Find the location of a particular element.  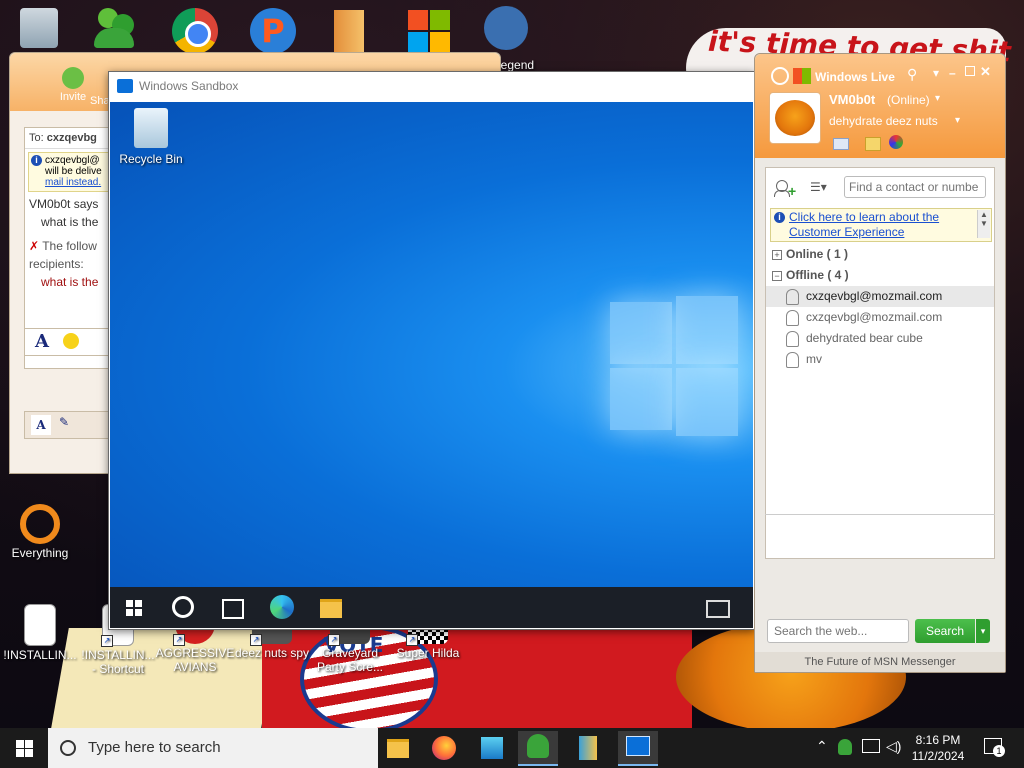

personal-message: dehydrate deez nuts is located at coordinates (883, 121).